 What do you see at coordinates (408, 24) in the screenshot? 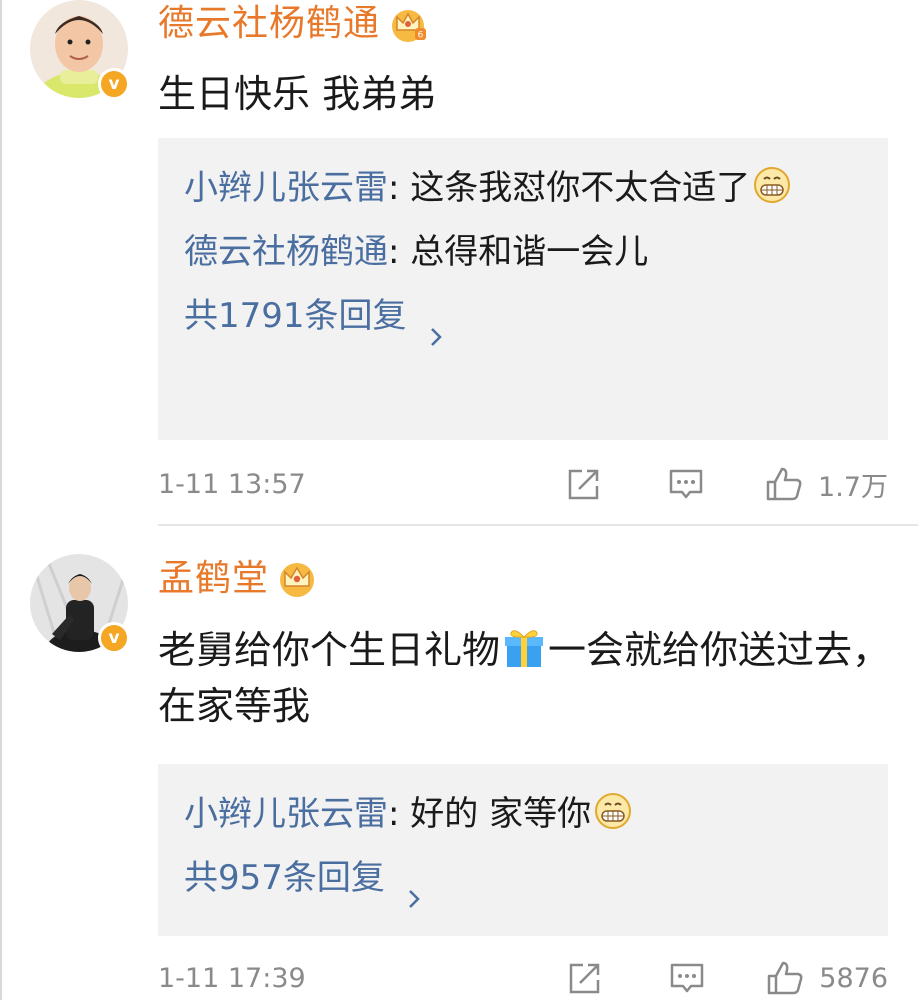
I see `crown-level-icon: 6` at bounding box center [408, 24].